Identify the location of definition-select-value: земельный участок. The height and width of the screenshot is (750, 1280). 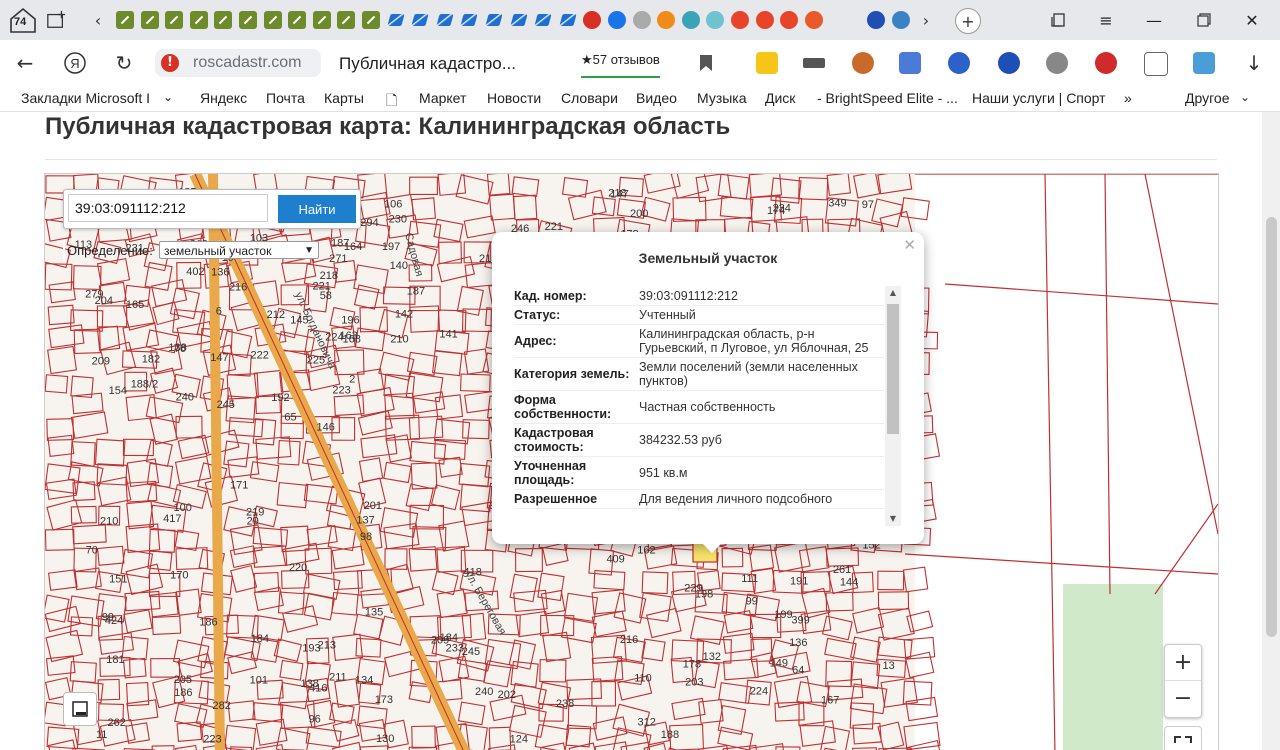
(218, 251).